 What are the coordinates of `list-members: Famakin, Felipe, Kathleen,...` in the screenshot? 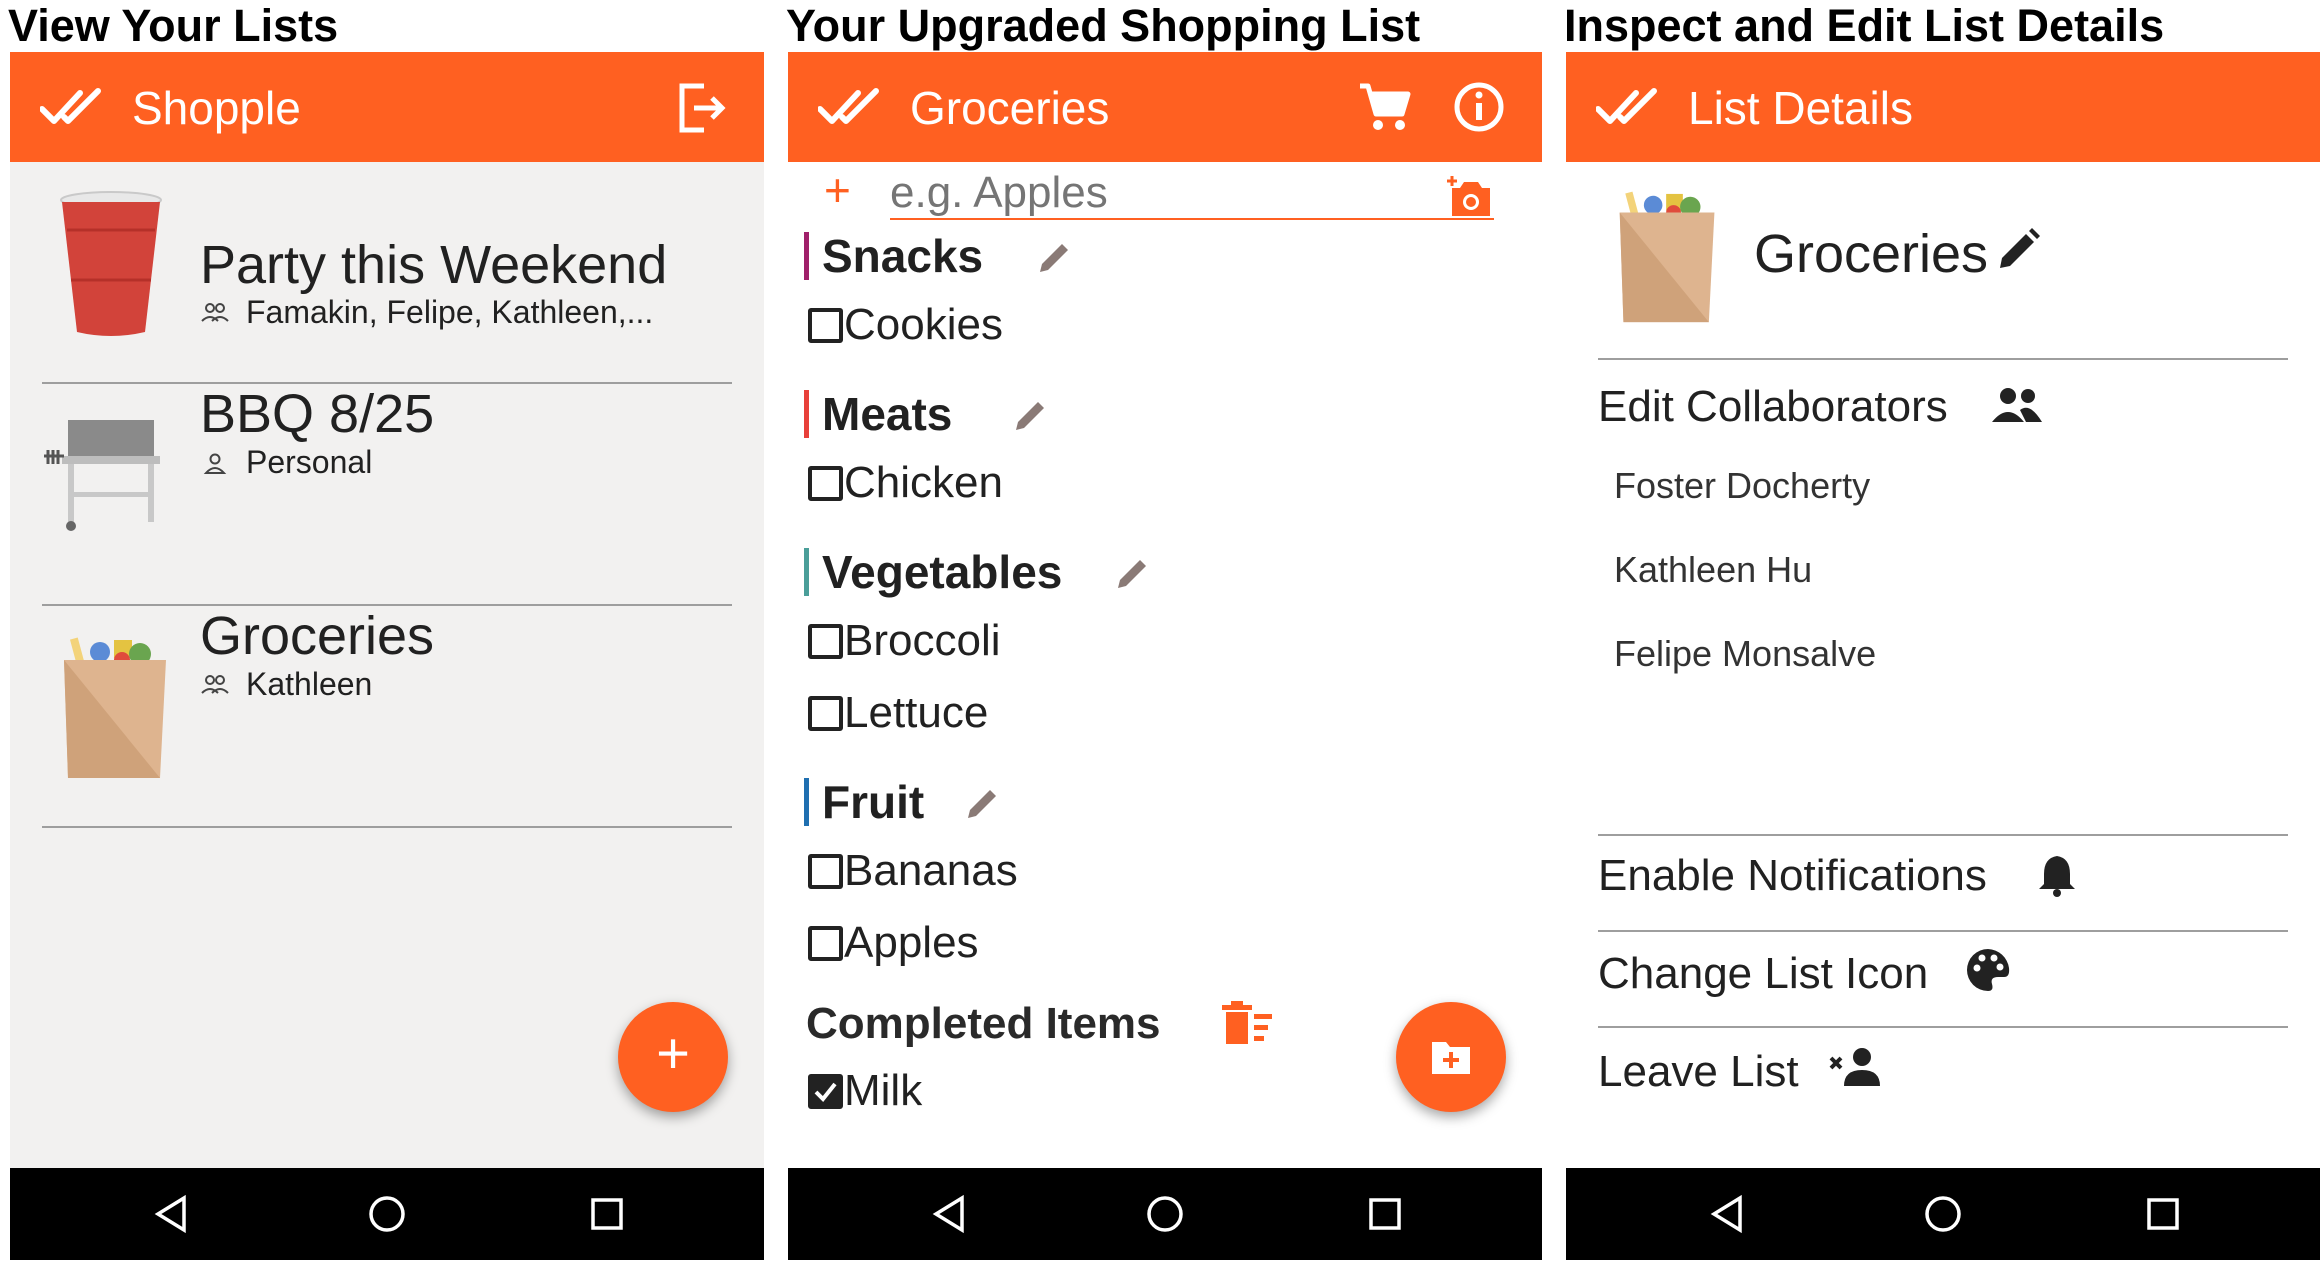 It's located at (450, 312).